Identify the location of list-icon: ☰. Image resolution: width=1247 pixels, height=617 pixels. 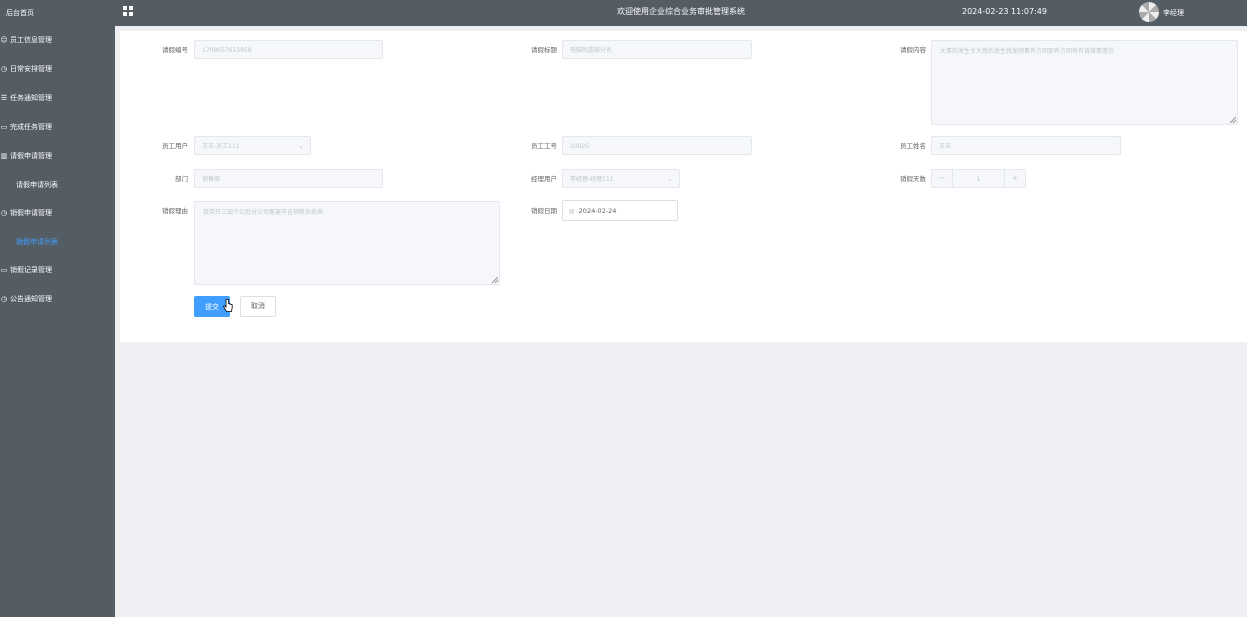
(4, 98).